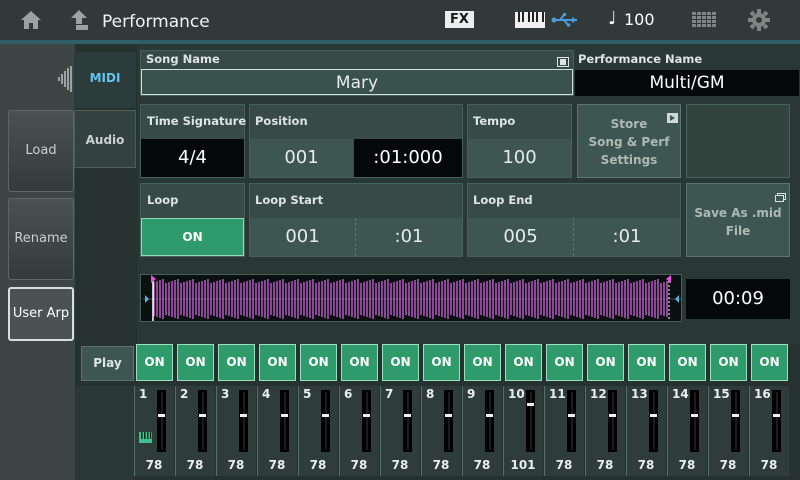 This screenshot has height=480, width=800. What do you see at coordinates (183, 59) in the screenshot?
I see `song-name-label: Song Name` at bounding box center [183, 59].